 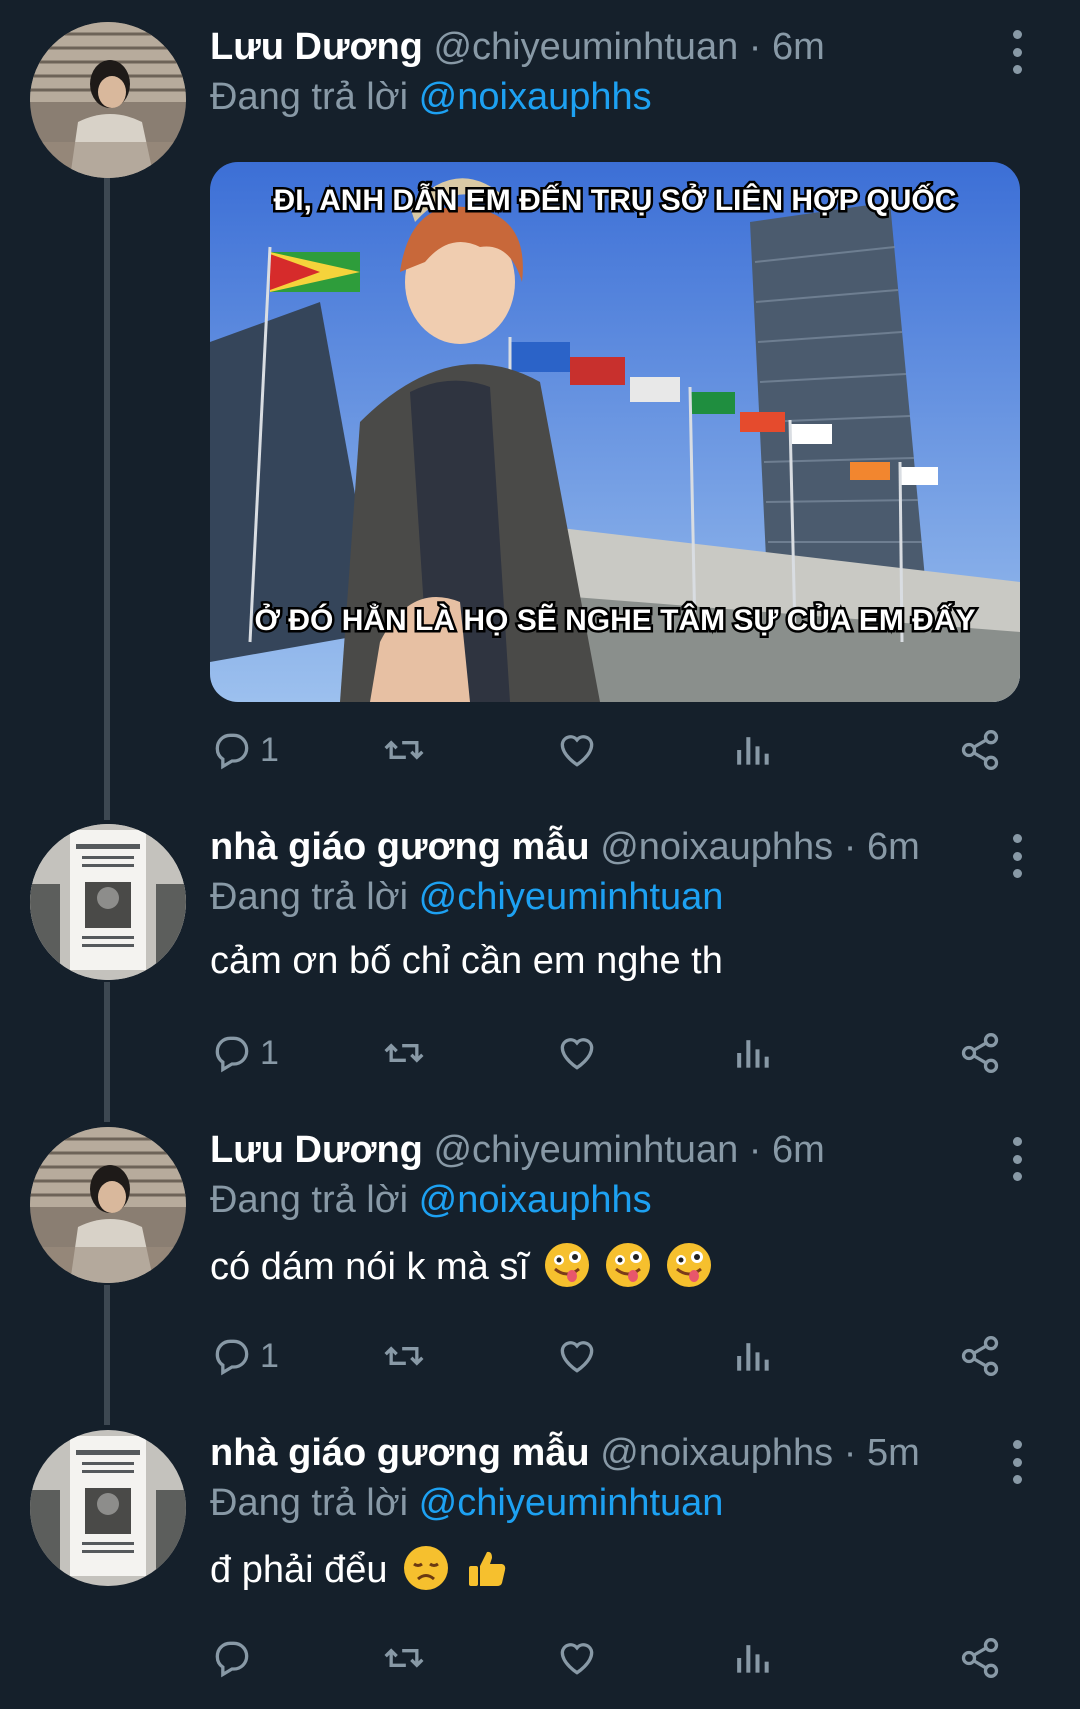 I want to click on meme-caption-top: ĐI, ANH DẪN EM ĐẾN TRỤ SỞ LIÊN HỢP QUỐC, so click(x=615, y=200).